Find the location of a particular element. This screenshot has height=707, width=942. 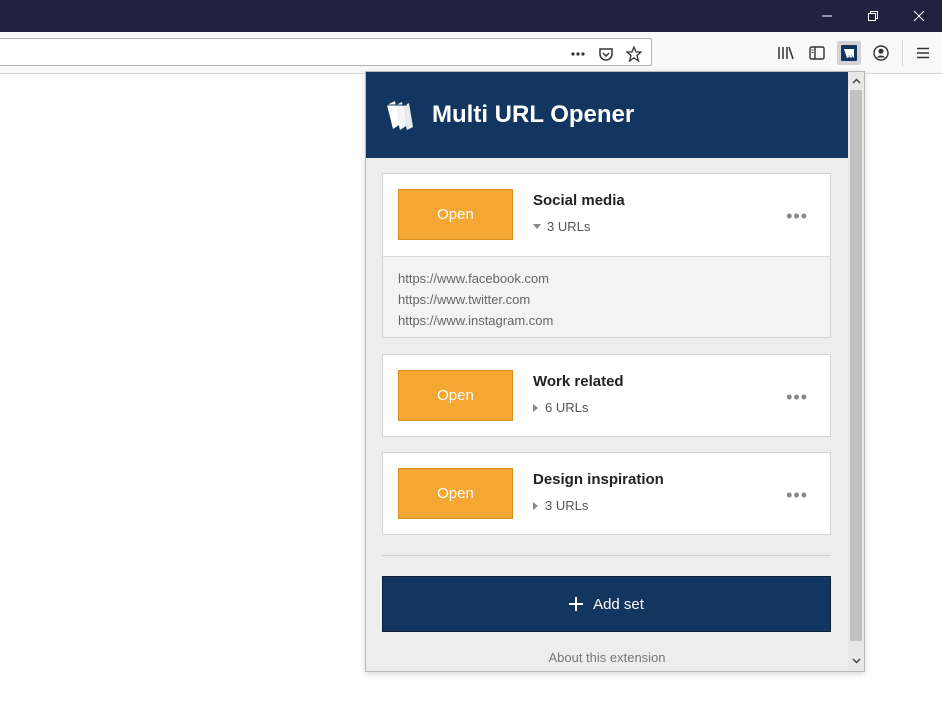

hamburger-menu-icon is located at coordinates (923, 53).